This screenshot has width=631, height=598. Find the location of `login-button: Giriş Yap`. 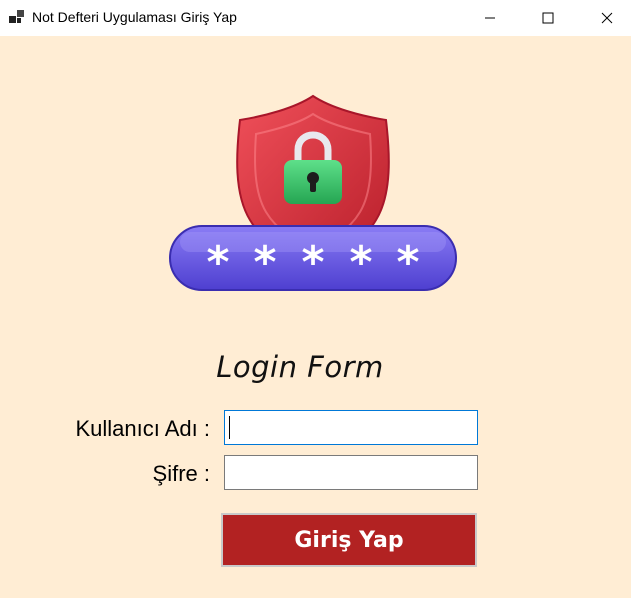

login-button: Giriş Yap is located at coordinates (349, 540).